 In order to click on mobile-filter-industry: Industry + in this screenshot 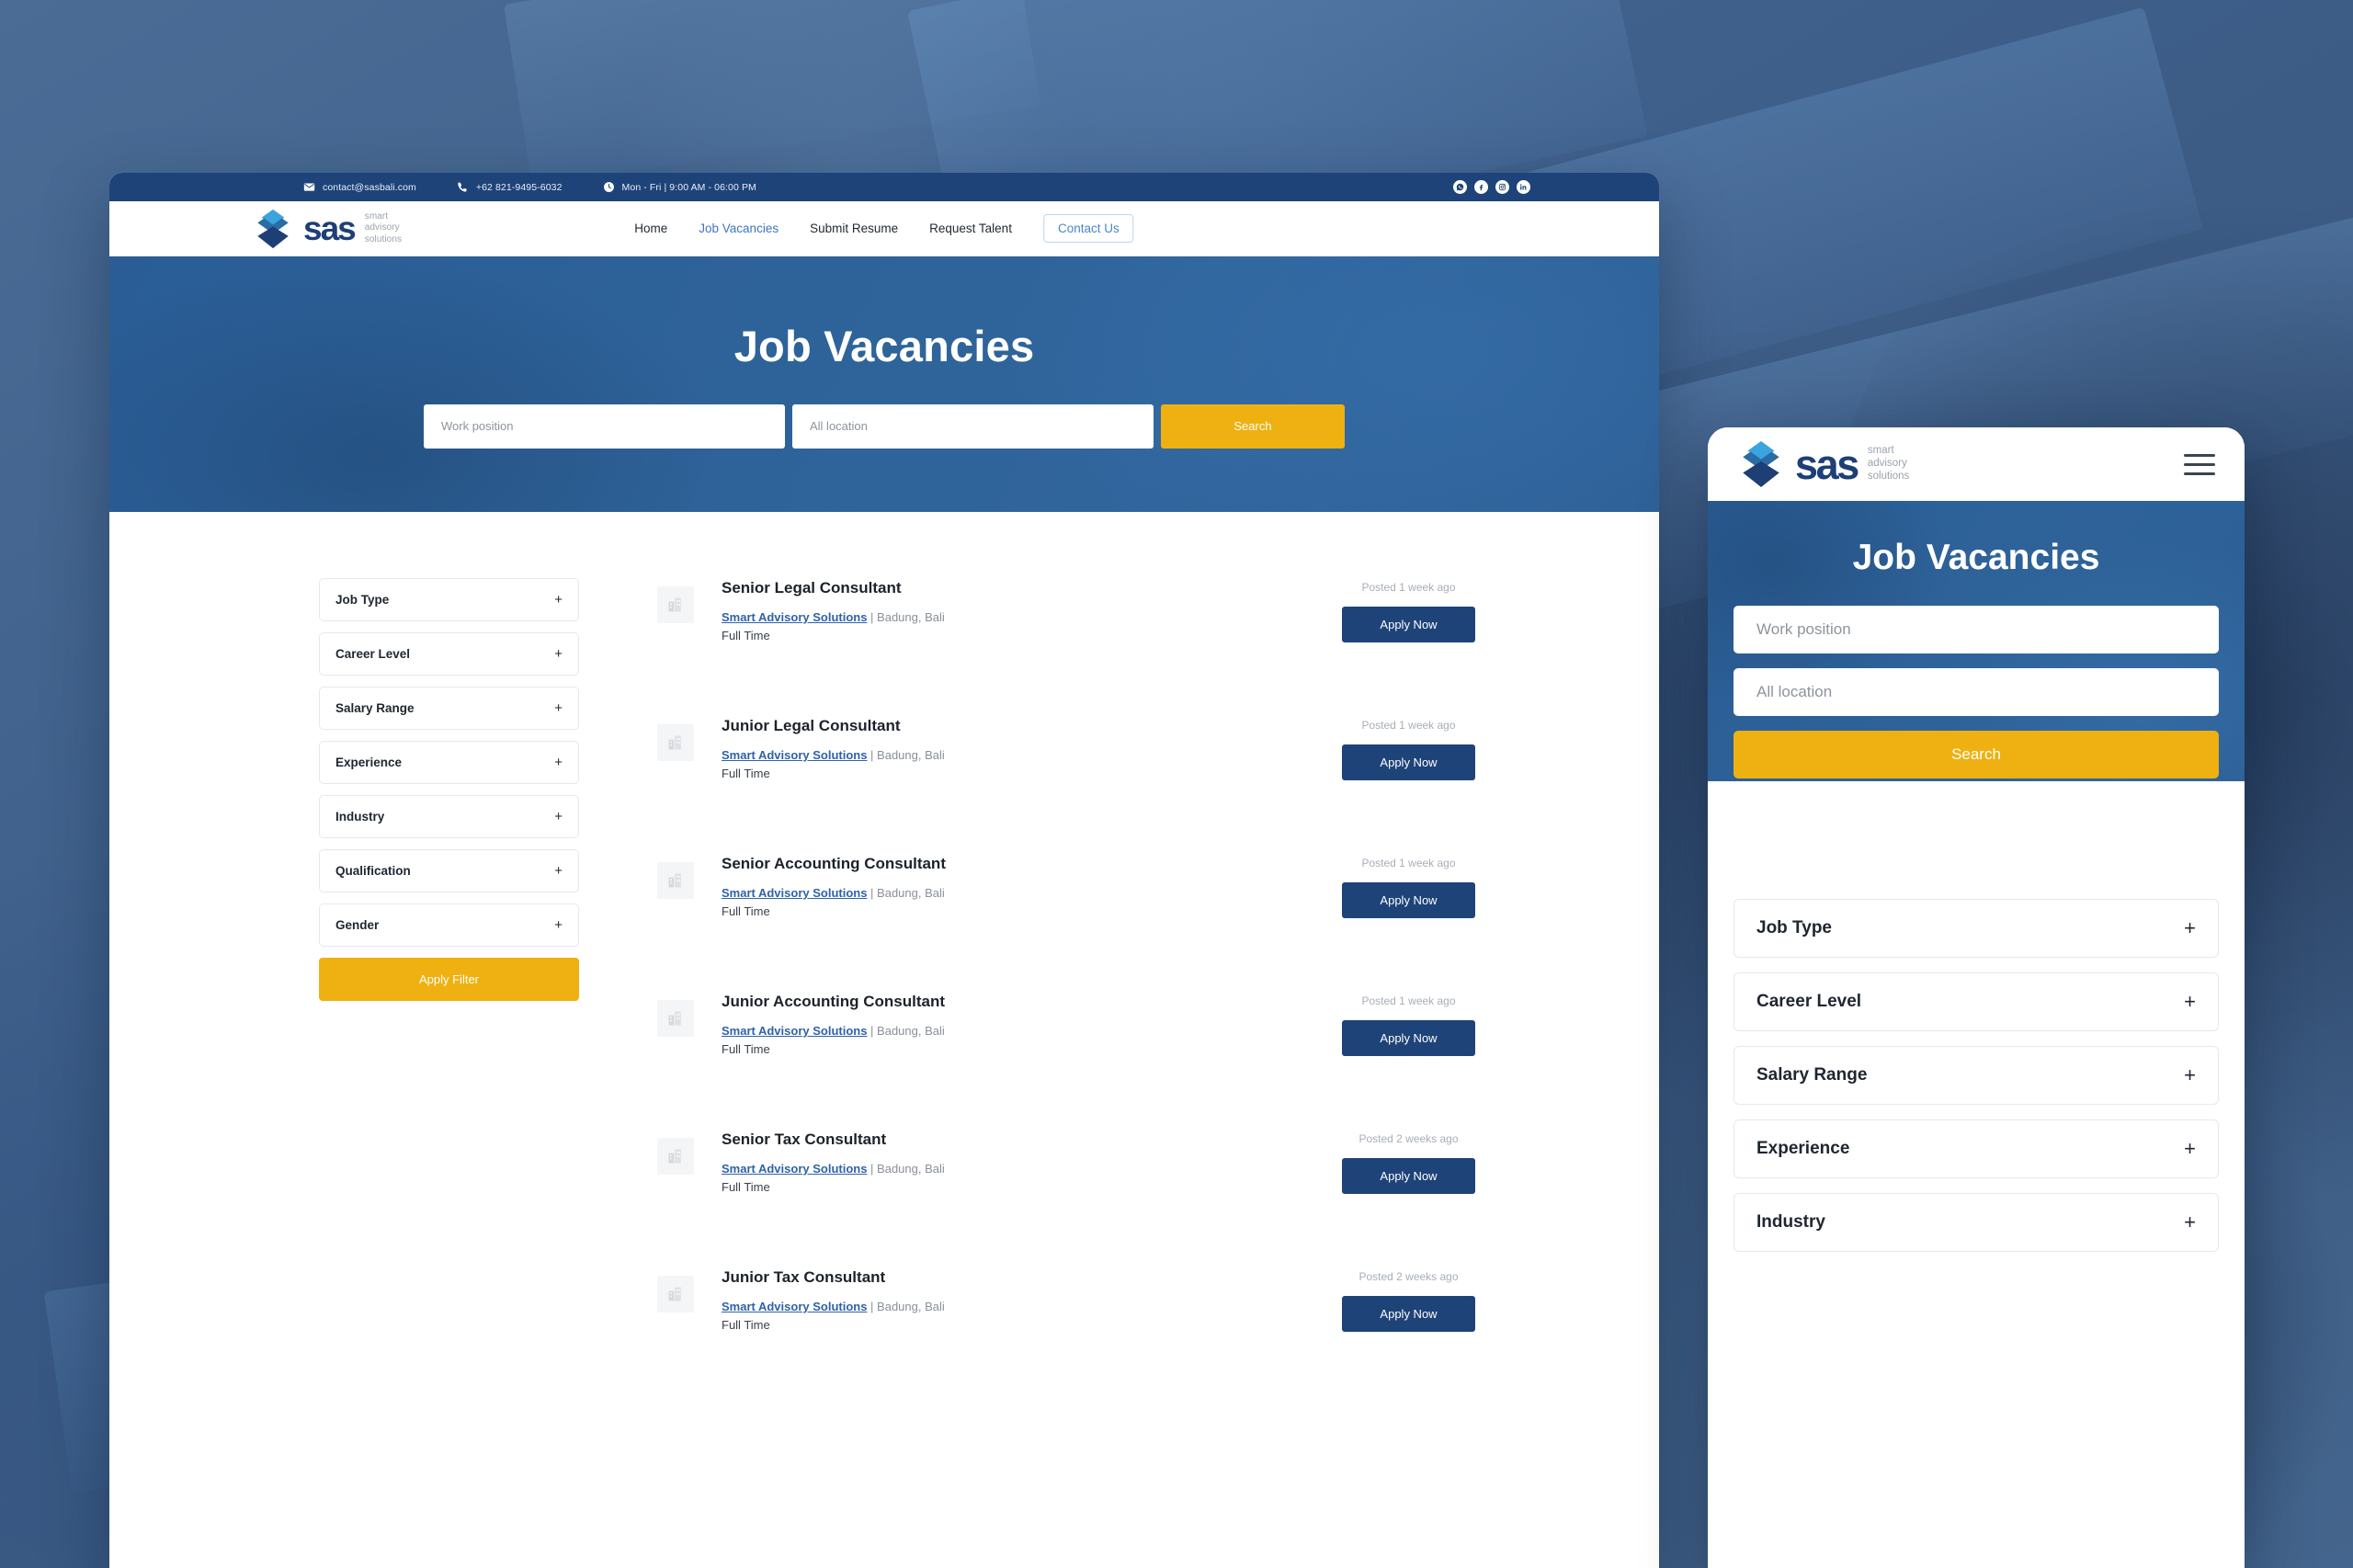, I will do `click(1976, 1222)`.